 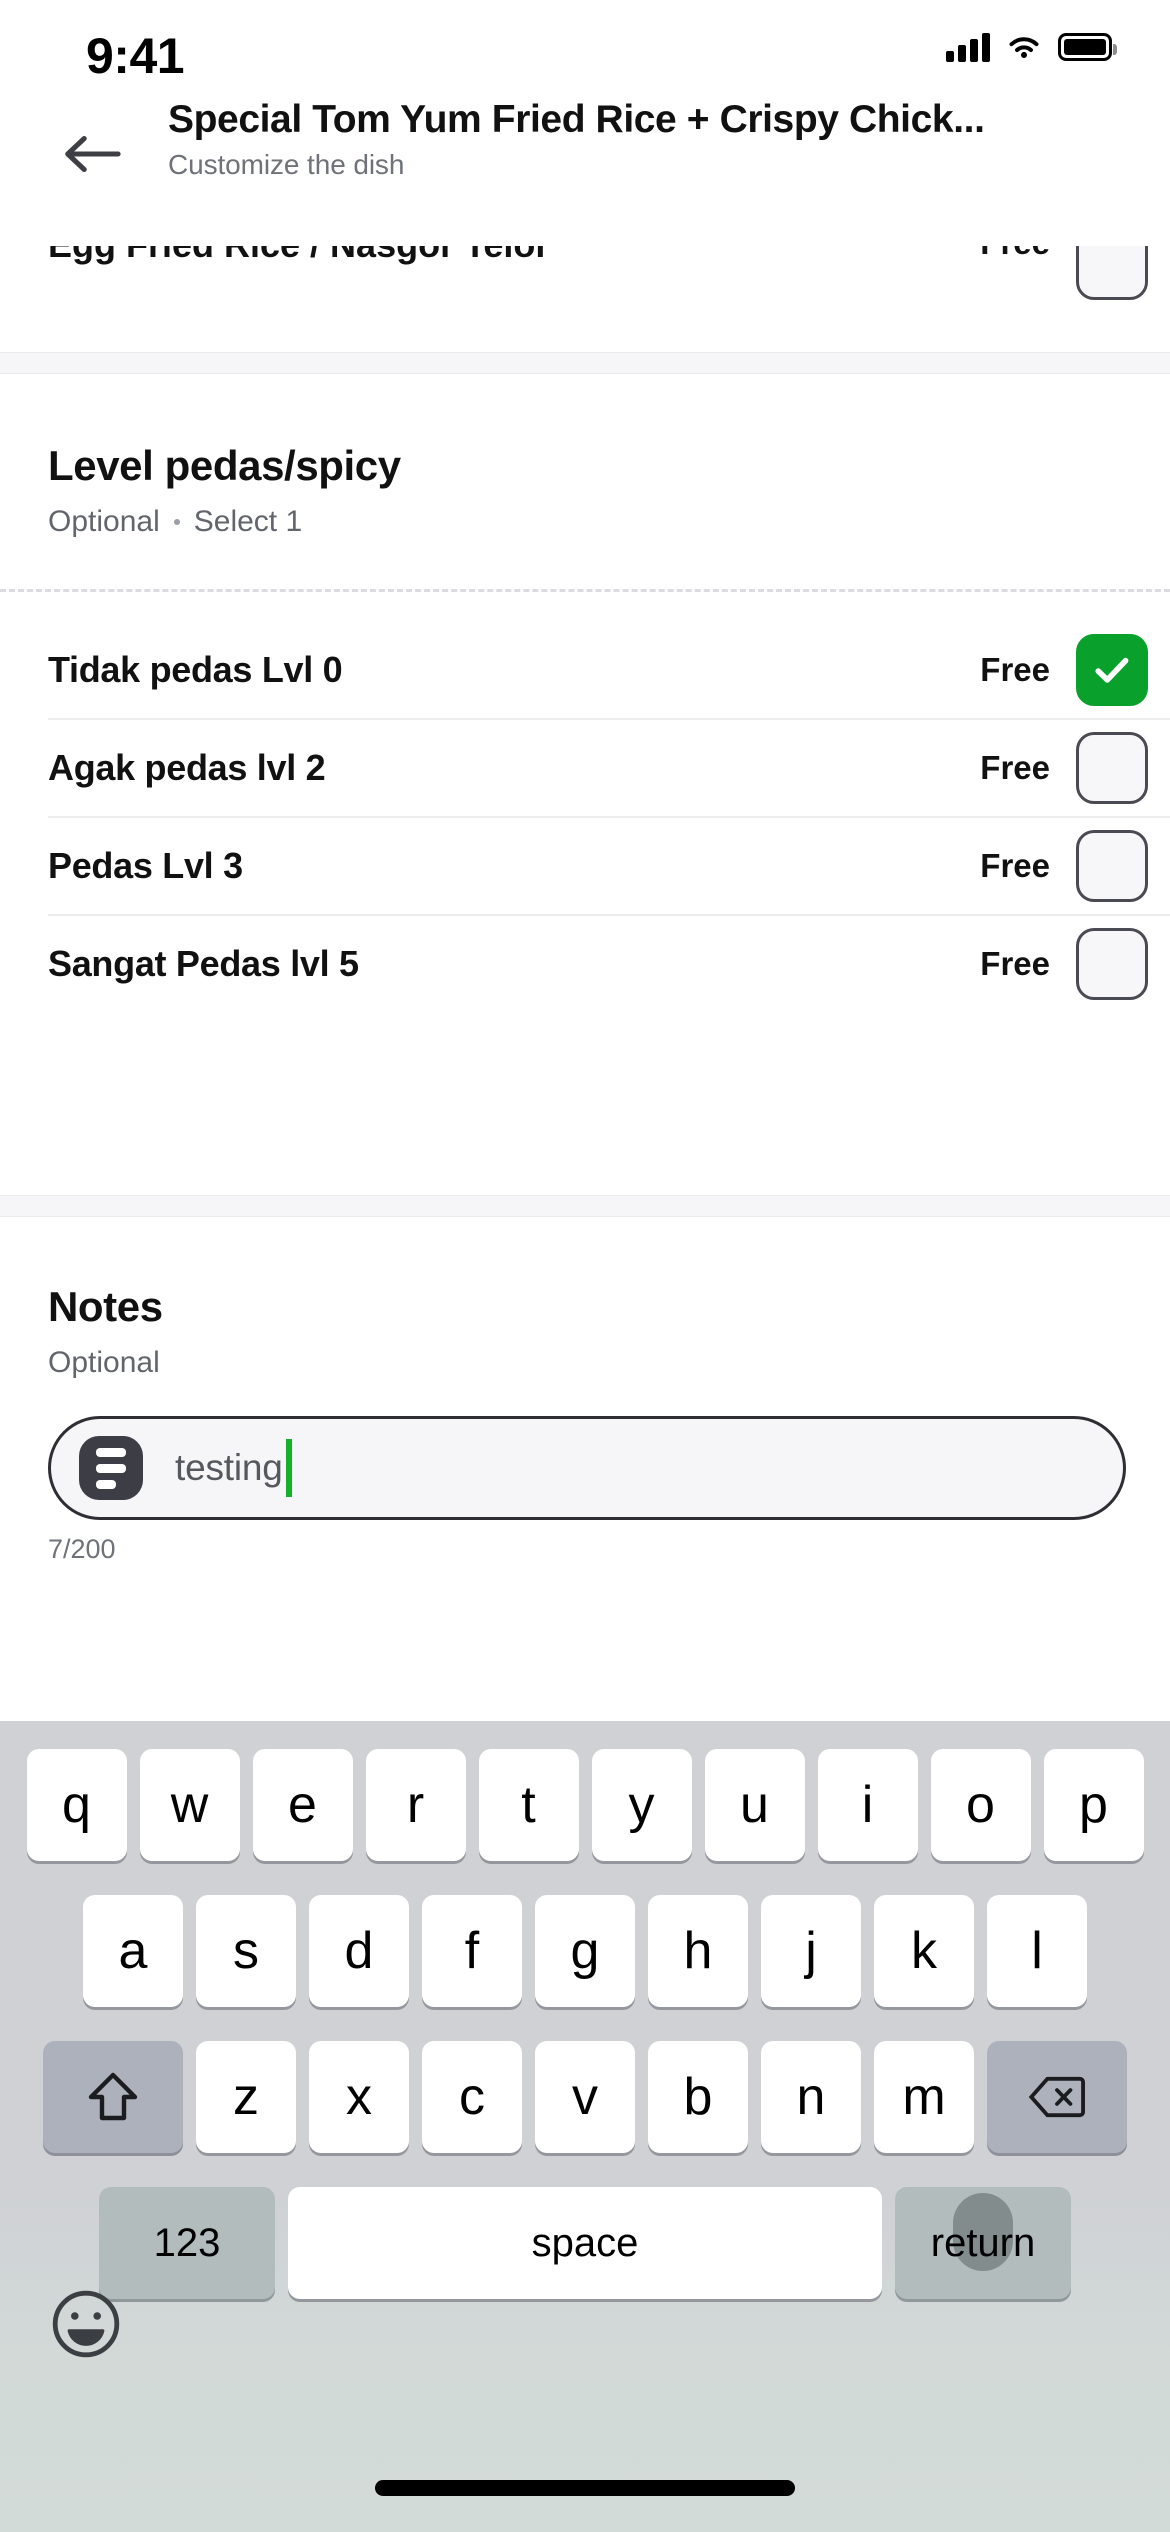 I want to click on return-key-label: return, so click(x=983, y=2242).